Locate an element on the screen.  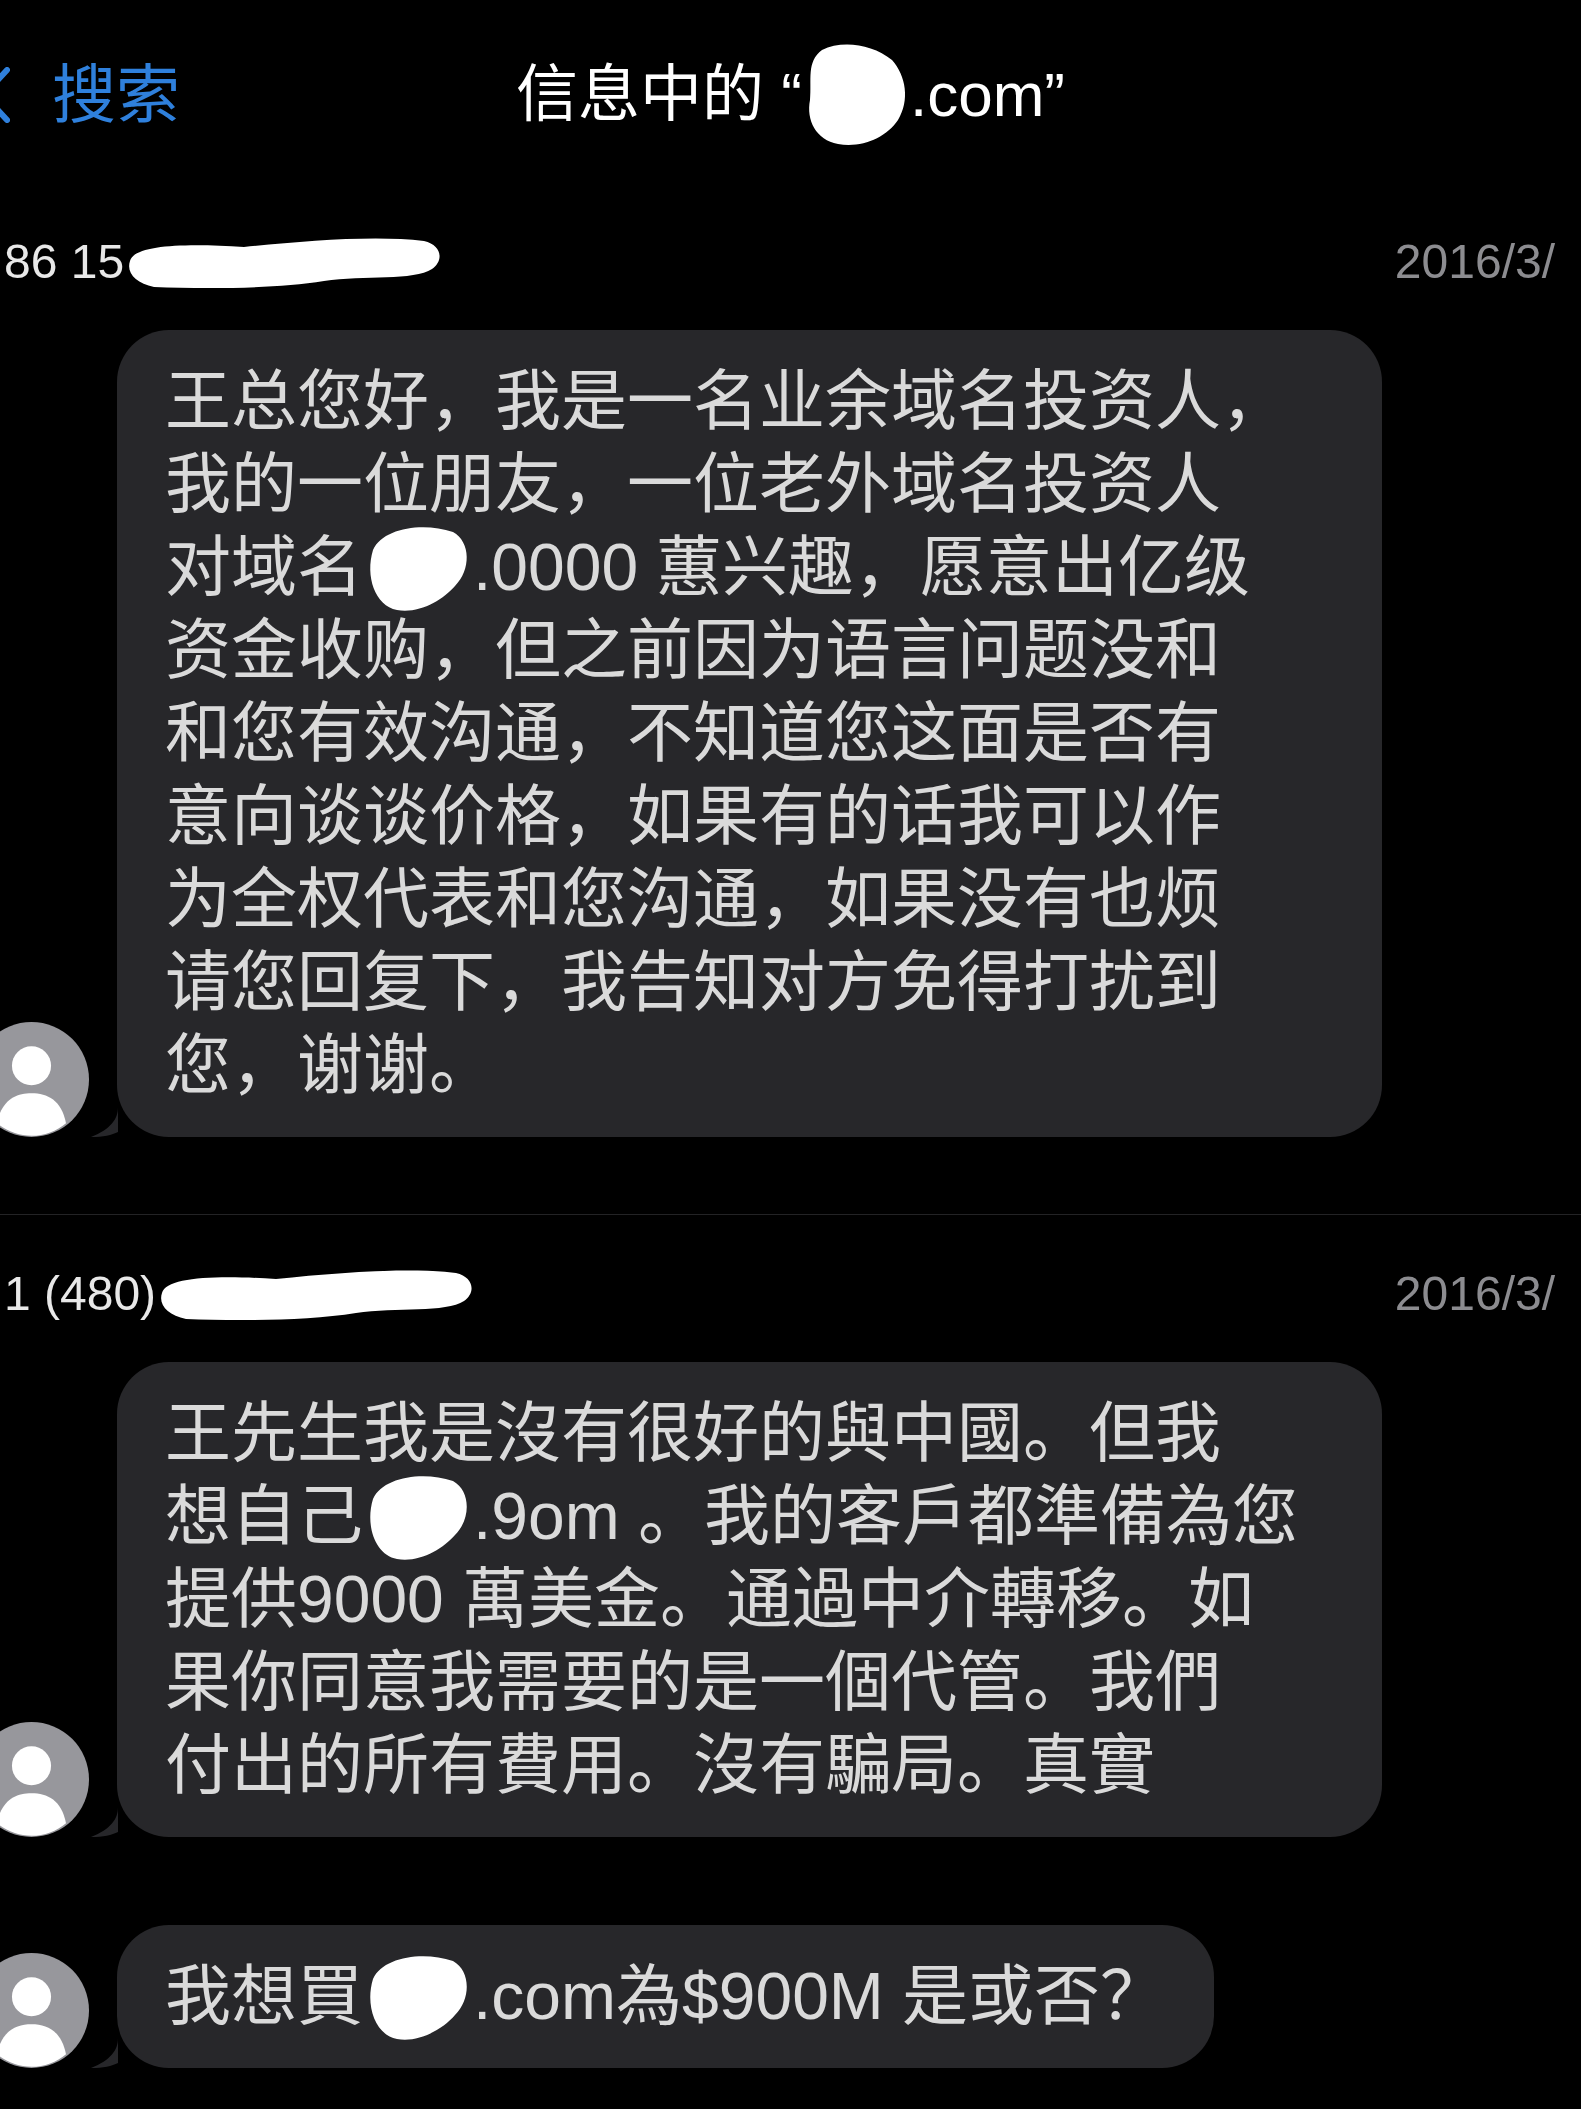
title-text: .com” is located at coordinates (987, 94).